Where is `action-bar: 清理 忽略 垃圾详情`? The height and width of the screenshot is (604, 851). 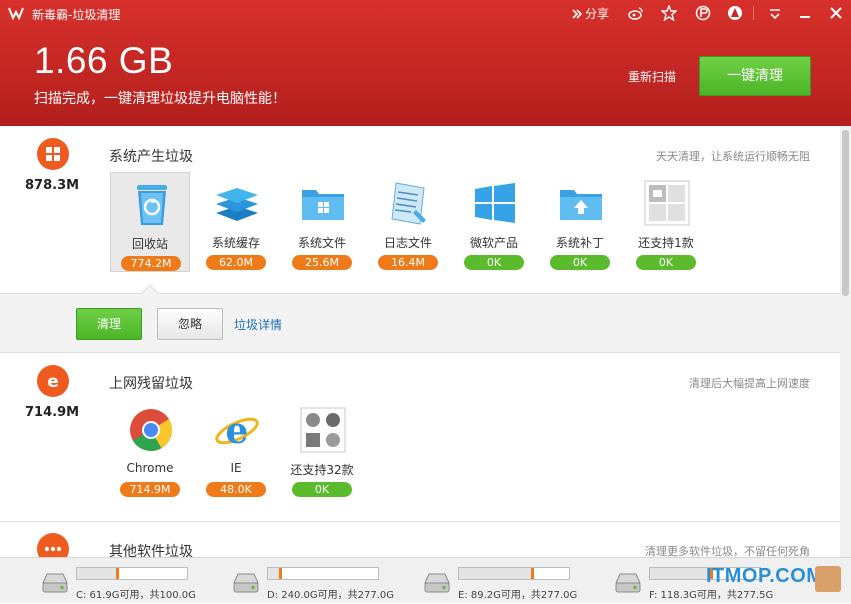 action-bar: 清理 忽略 垃圾详情 is located at coordinates (420, 318).